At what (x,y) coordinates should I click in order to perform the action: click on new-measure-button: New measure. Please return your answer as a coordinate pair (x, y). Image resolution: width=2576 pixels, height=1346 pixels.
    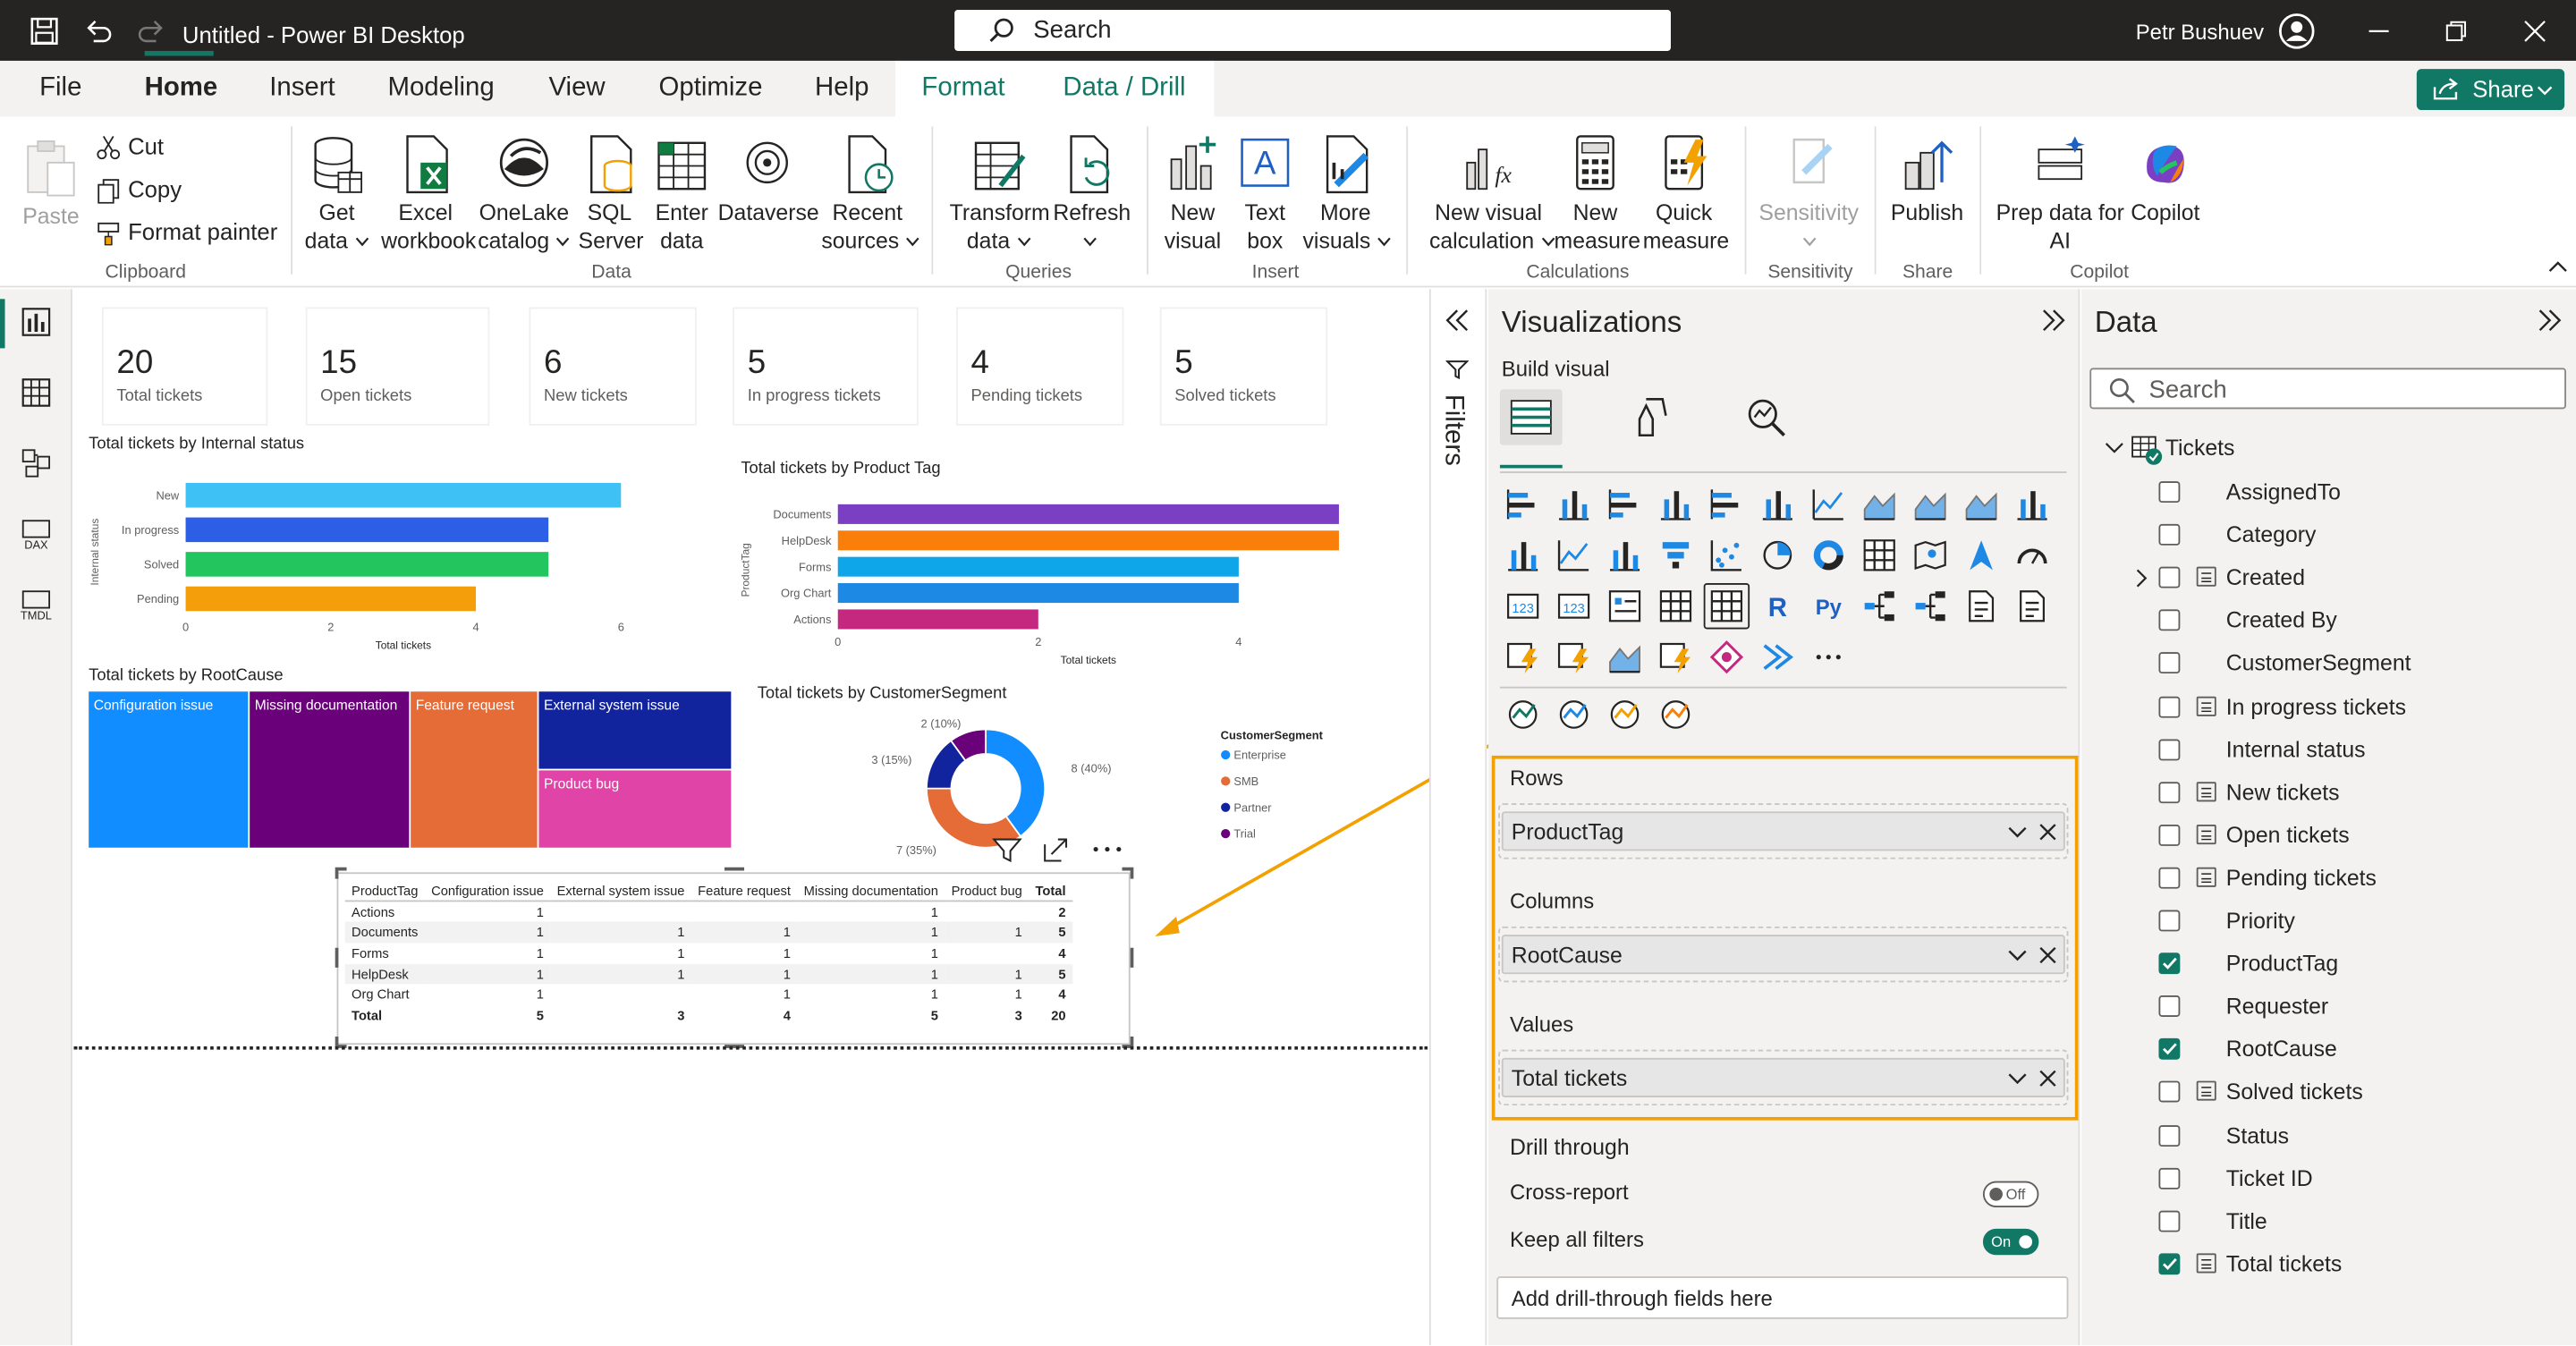
    Looking at the image, I should click on (1597, 194).